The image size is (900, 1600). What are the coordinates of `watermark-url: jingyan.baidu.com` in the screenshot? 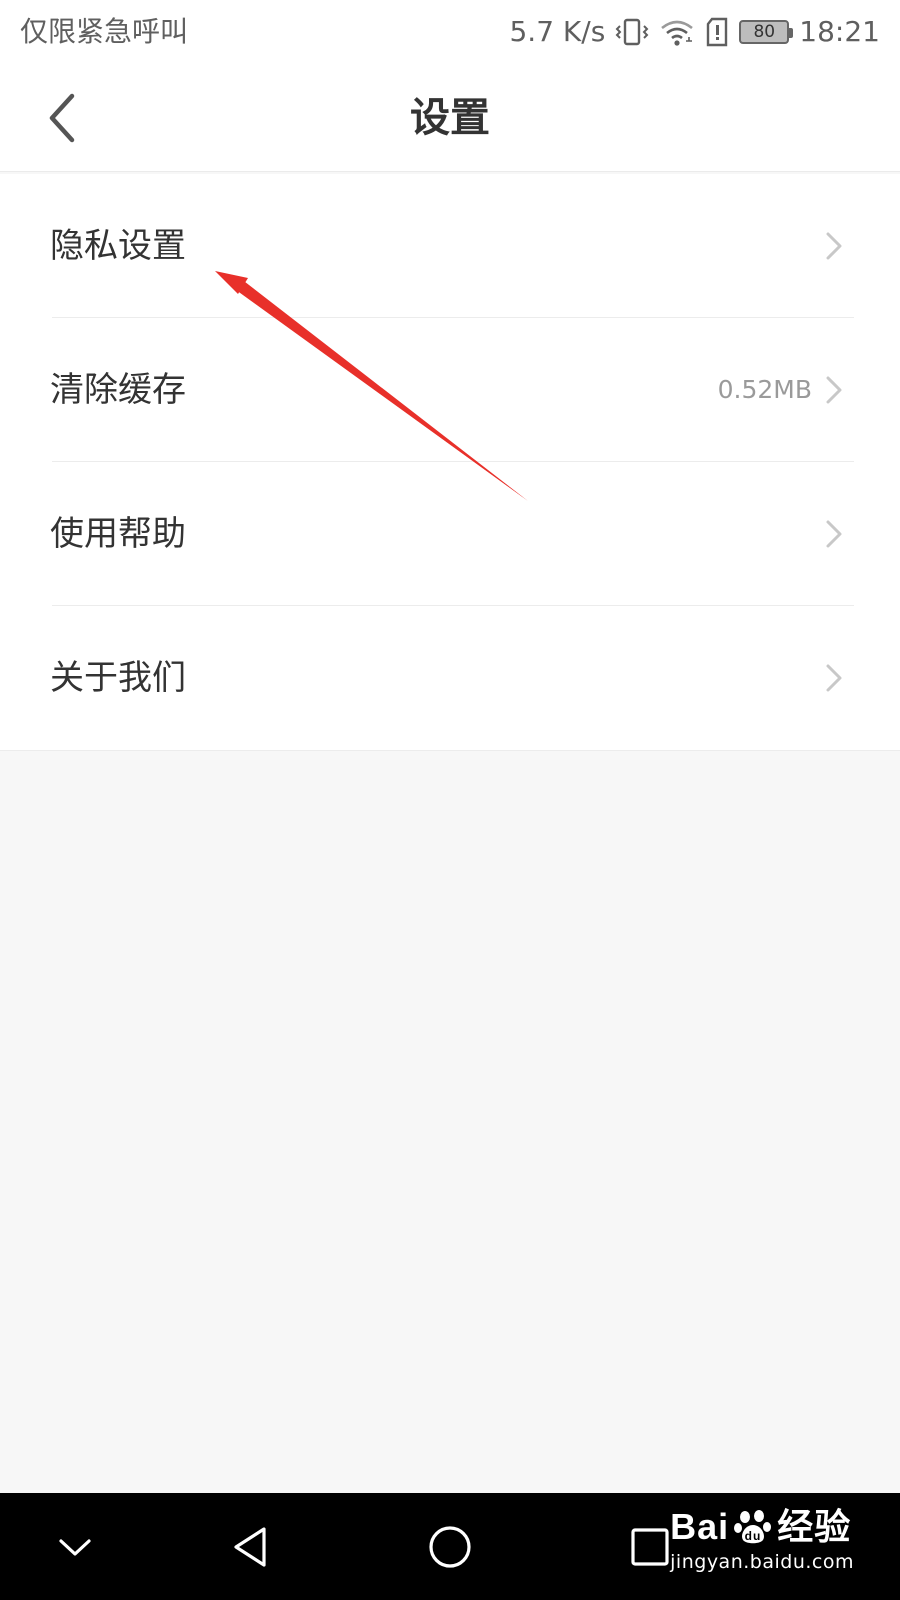 It's located at (762, 1562).